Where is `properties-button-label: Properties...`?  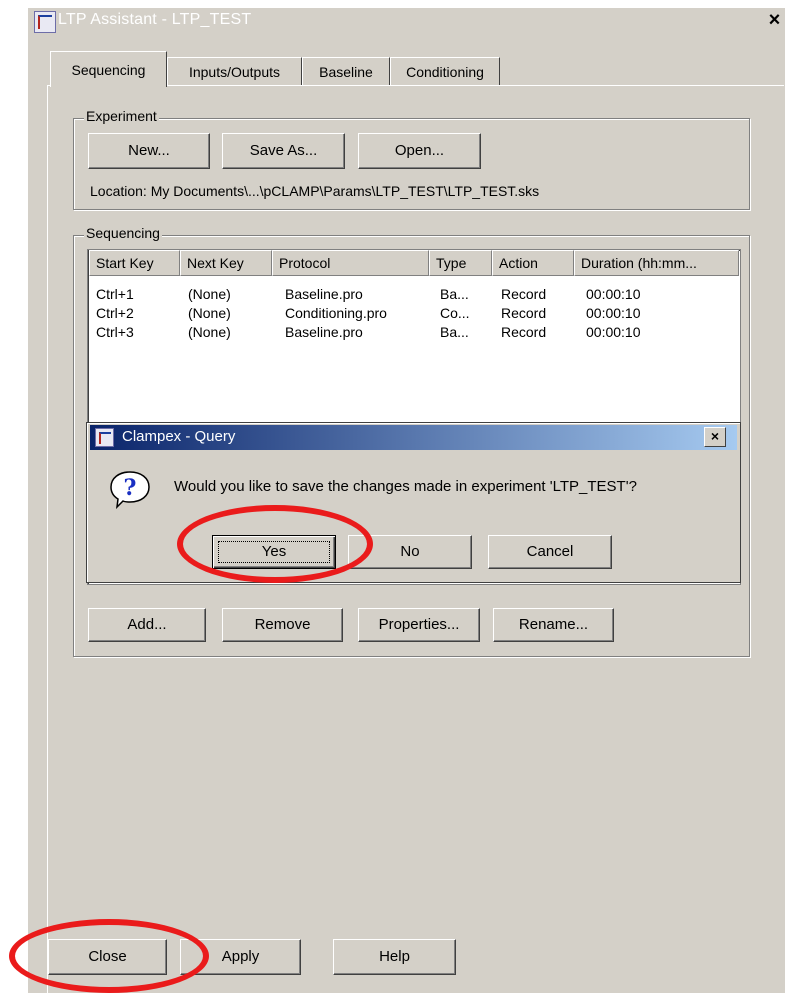
properties-button-label: Properties... is located at coordinates (419, 624).